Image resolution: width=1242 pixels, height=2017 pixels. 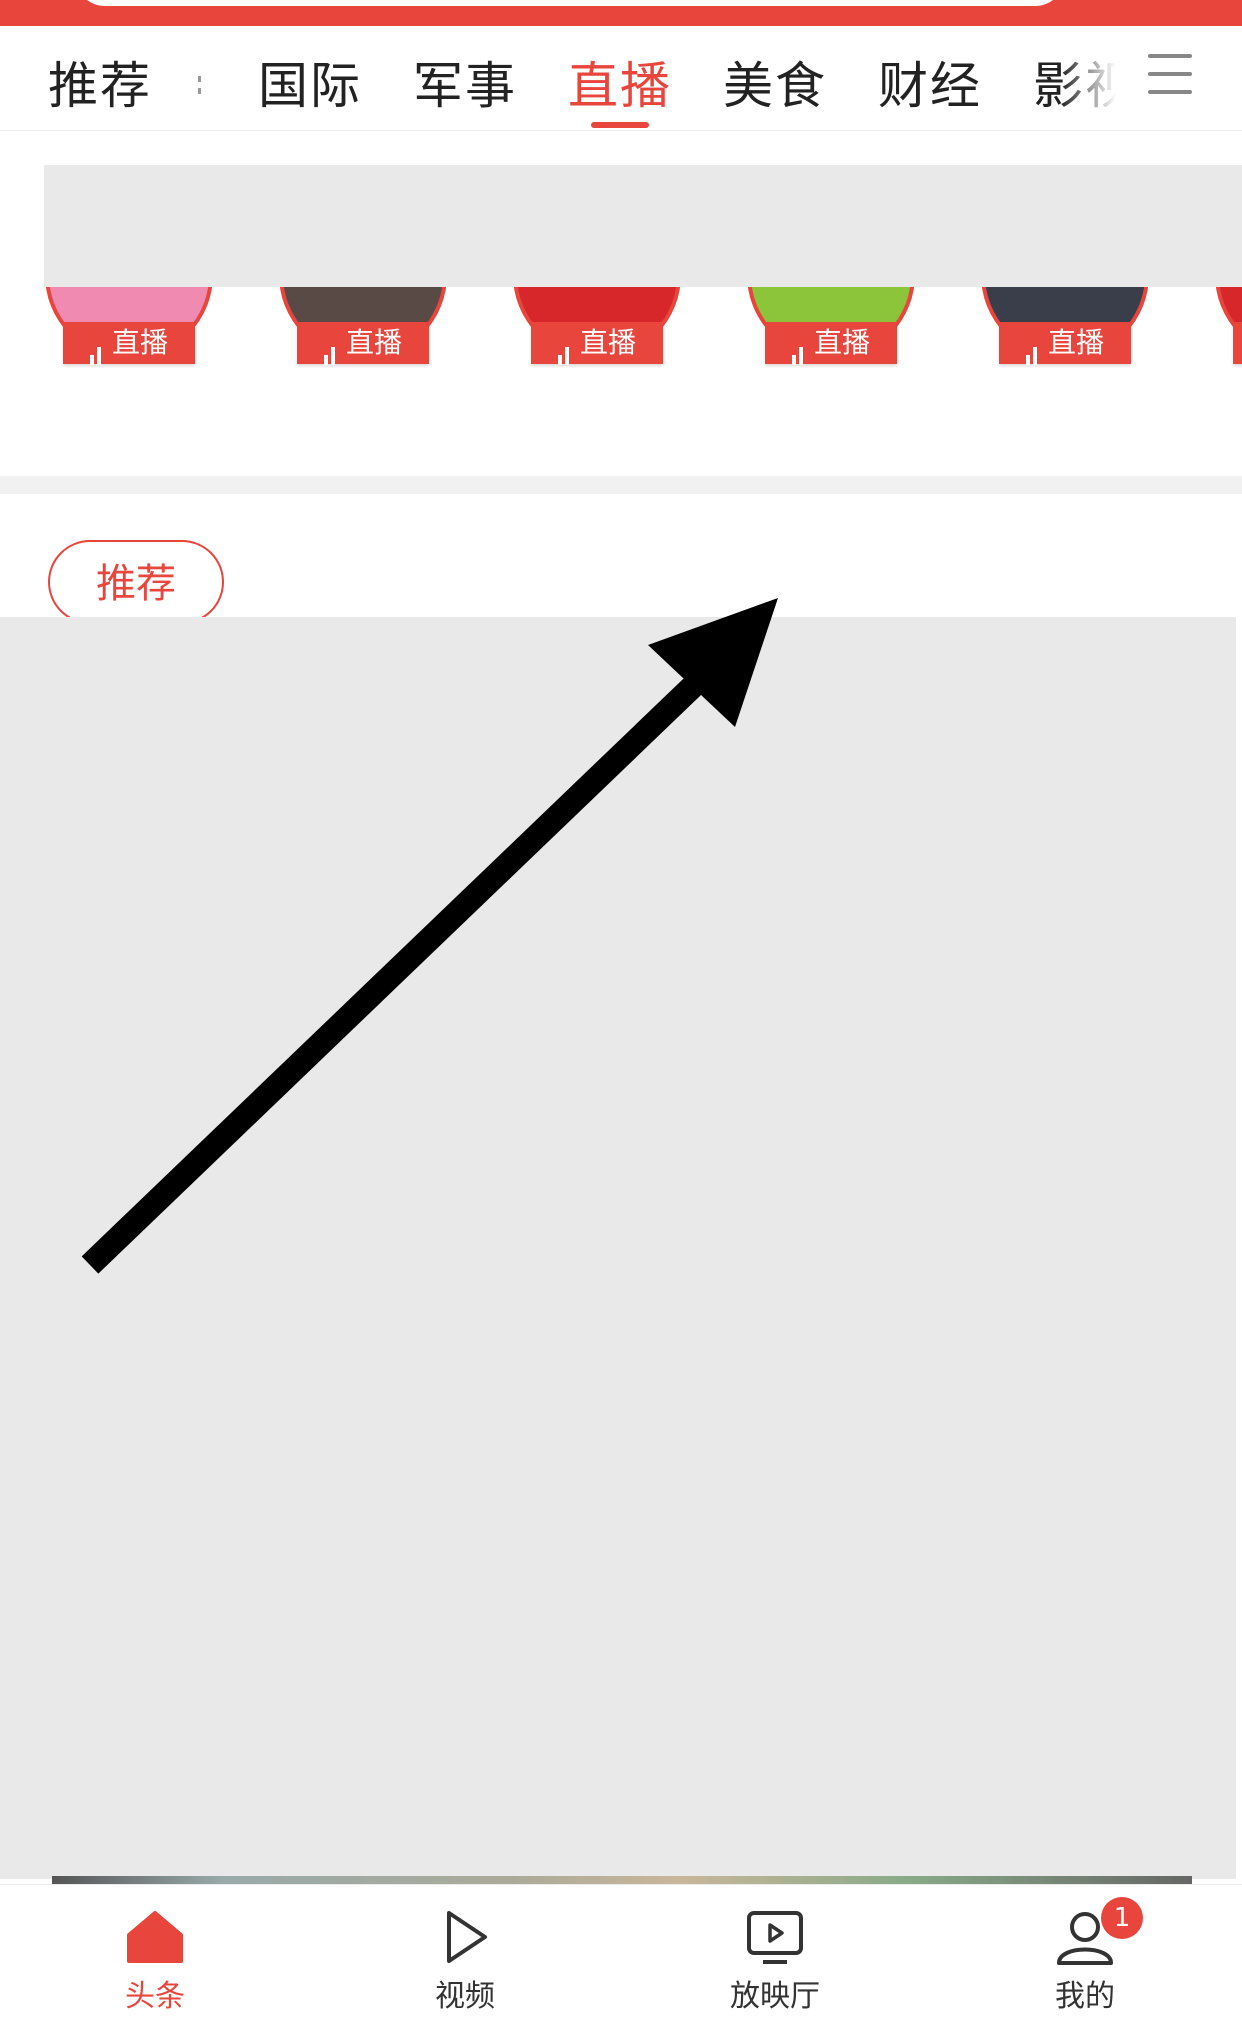 I want to click on nav-video: 视频, so click(x=465, y=1951).